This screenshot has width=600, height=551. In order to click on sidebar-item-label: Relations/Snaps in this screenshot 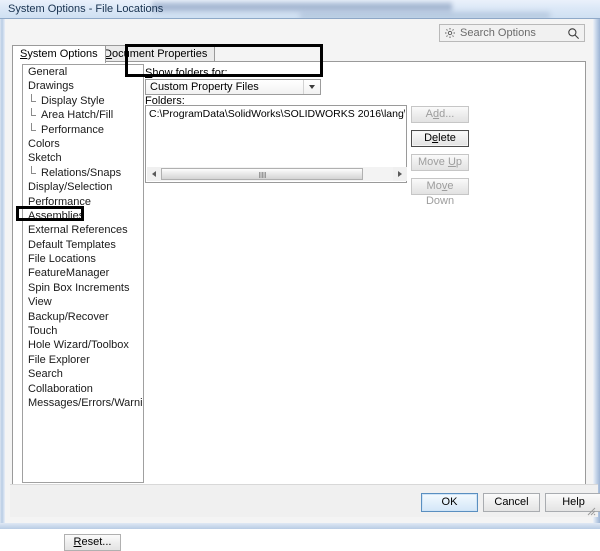, I will do `click(81, 172)`.